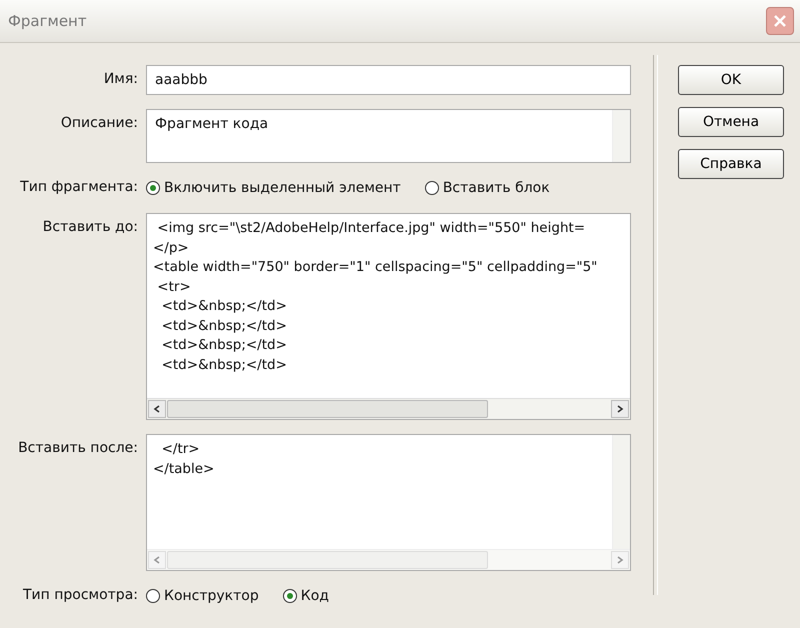 Image resolution: width=800 pixels, height=628 pixels. Describe the element at coordinates (99, 122) in the screenshot. I see `field-label: Описание:` at that location.